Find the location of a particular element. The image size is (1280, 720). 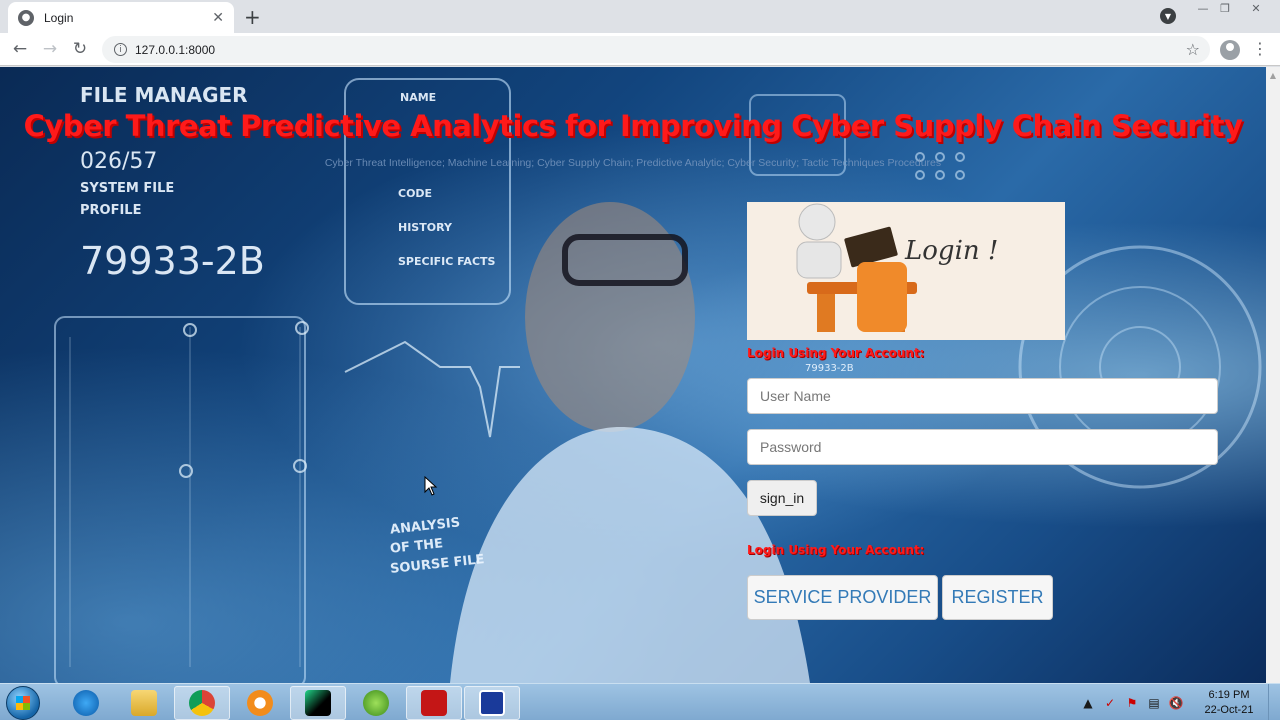

taskbar-chrome is located at coordinates (202, 703).